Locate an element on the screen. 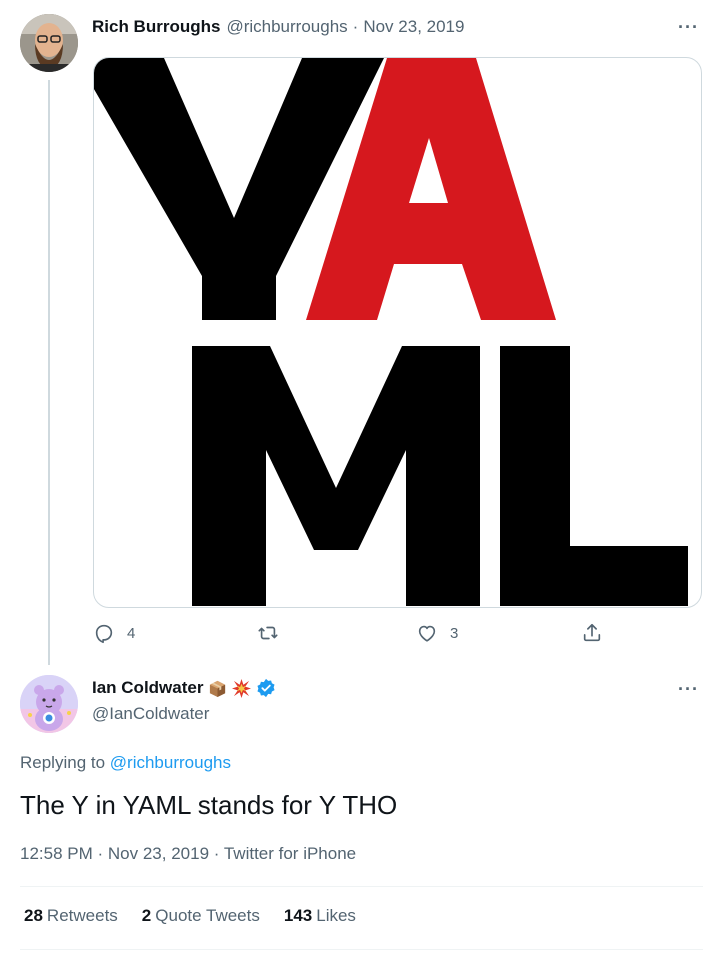 Image resolution: width=723 pixels, height=960 pixels. heart-icon is located at coordinates (427, 633).